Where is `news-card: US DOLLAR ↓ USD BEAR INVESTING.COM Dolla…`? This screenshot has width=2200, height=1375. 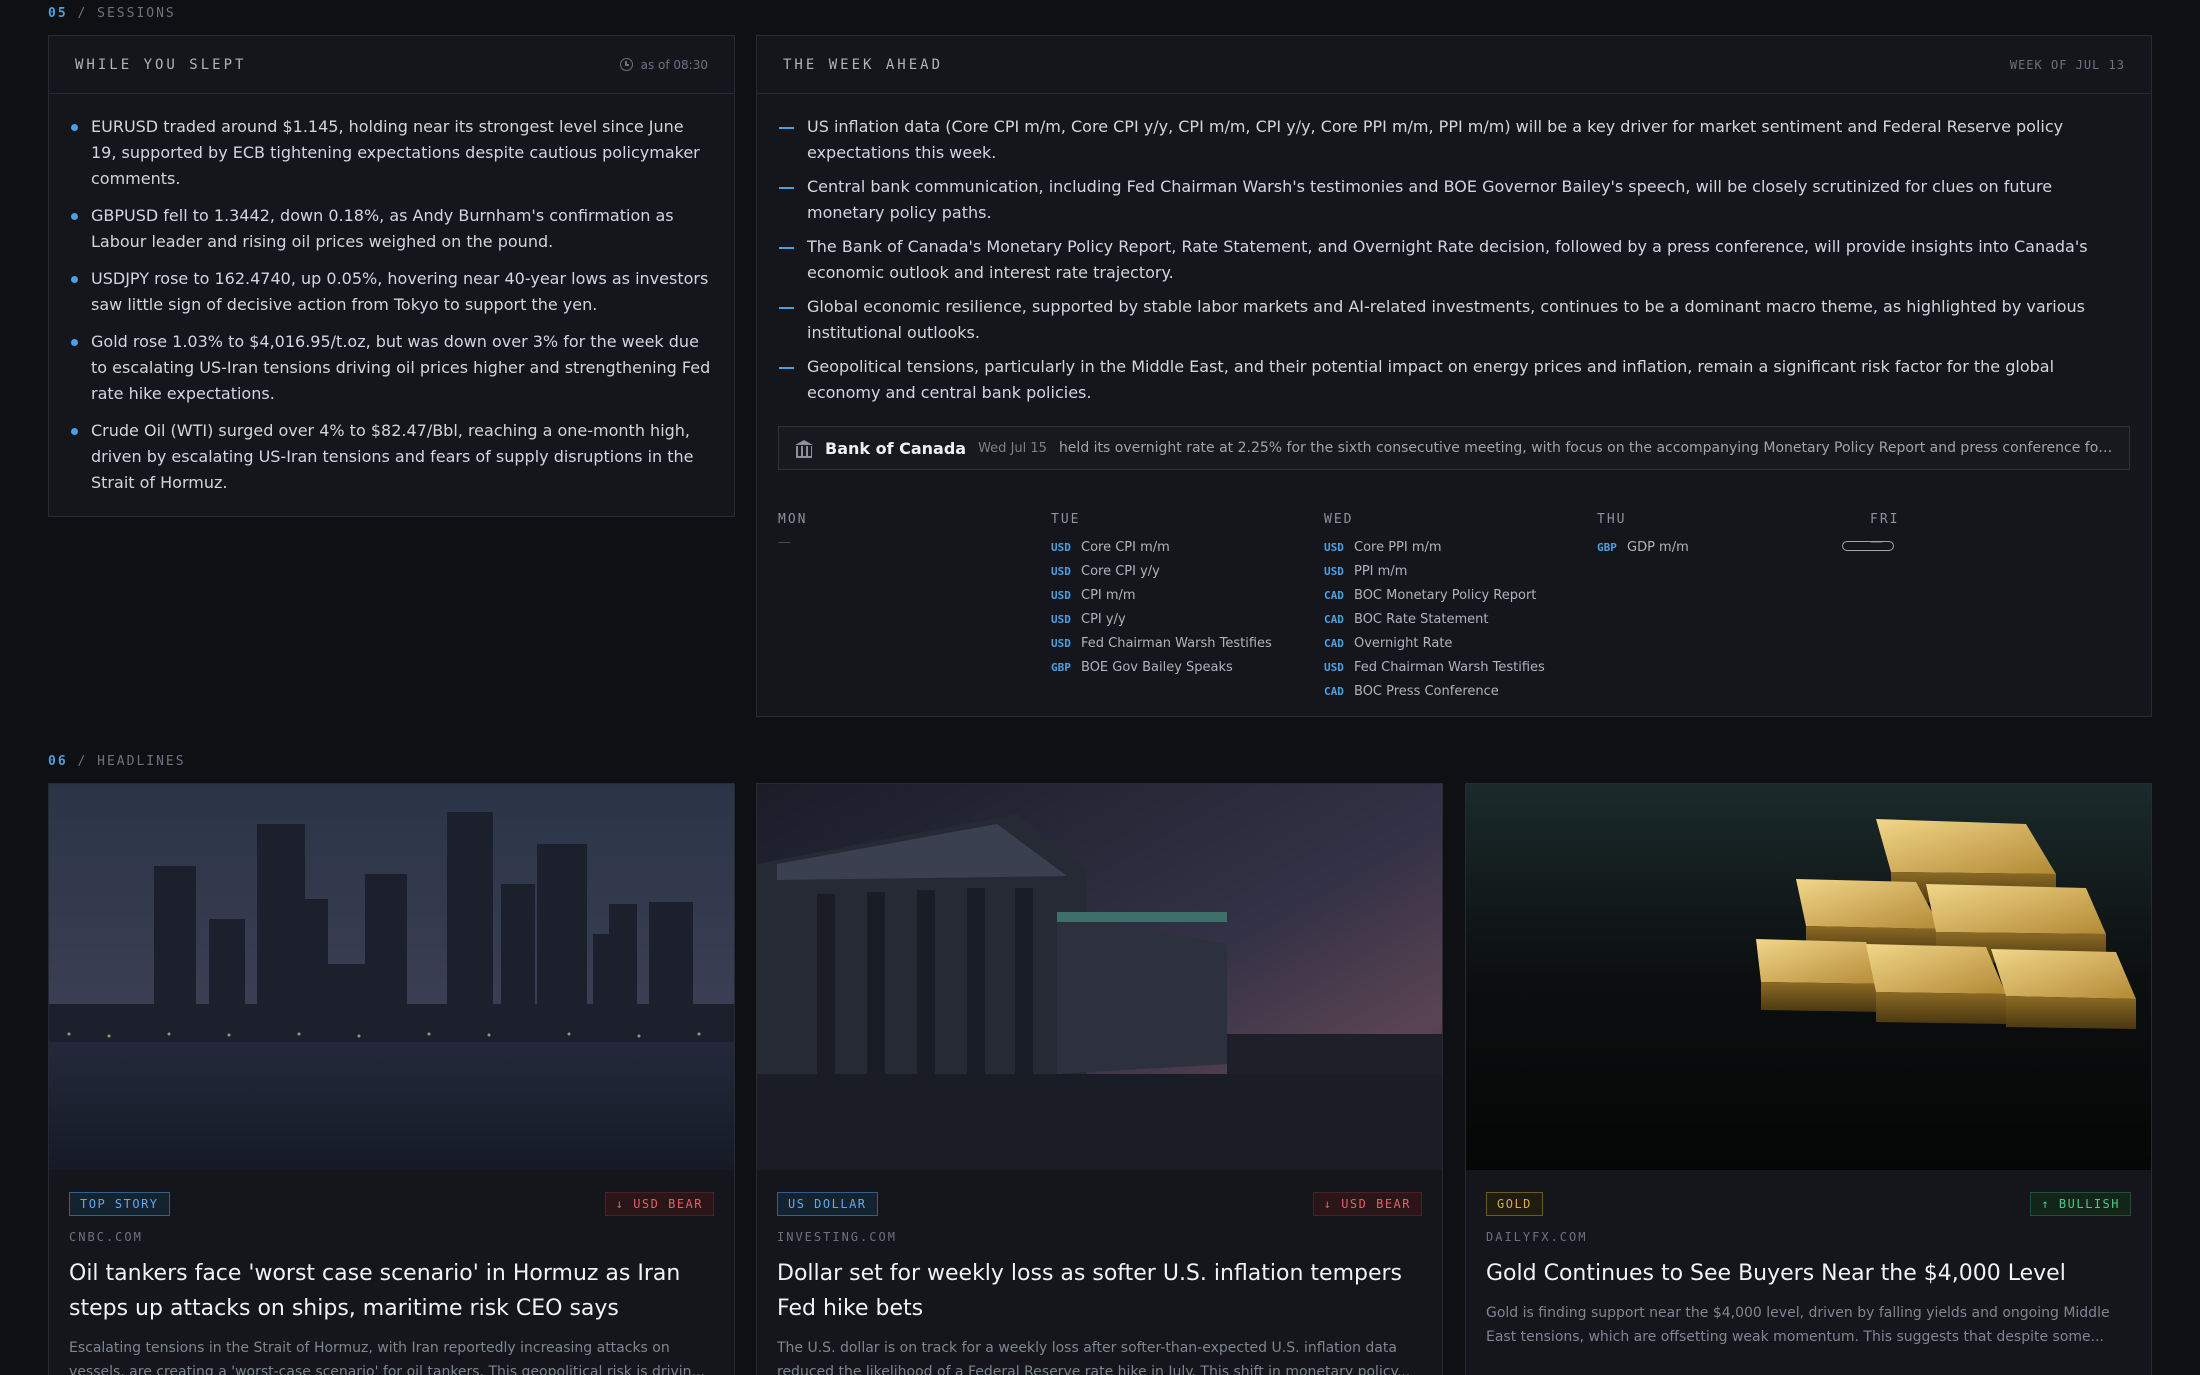 news-card: US DOLLAR ↓ USD BEAR INVESTING.COM Dolla… is located at coordinates (1099, 1079).